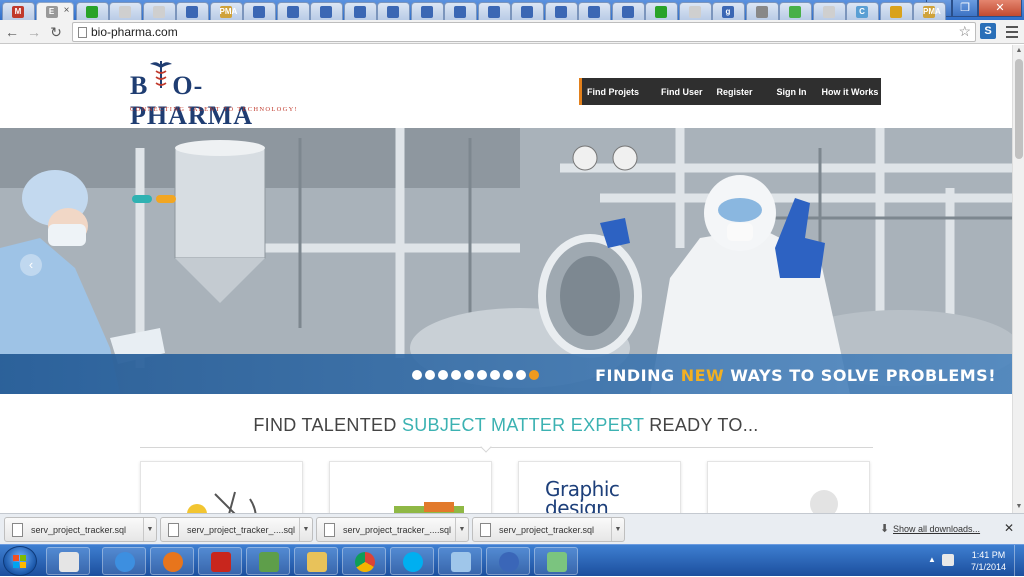  I want to click on browser-tab: M, so click(18, 11).